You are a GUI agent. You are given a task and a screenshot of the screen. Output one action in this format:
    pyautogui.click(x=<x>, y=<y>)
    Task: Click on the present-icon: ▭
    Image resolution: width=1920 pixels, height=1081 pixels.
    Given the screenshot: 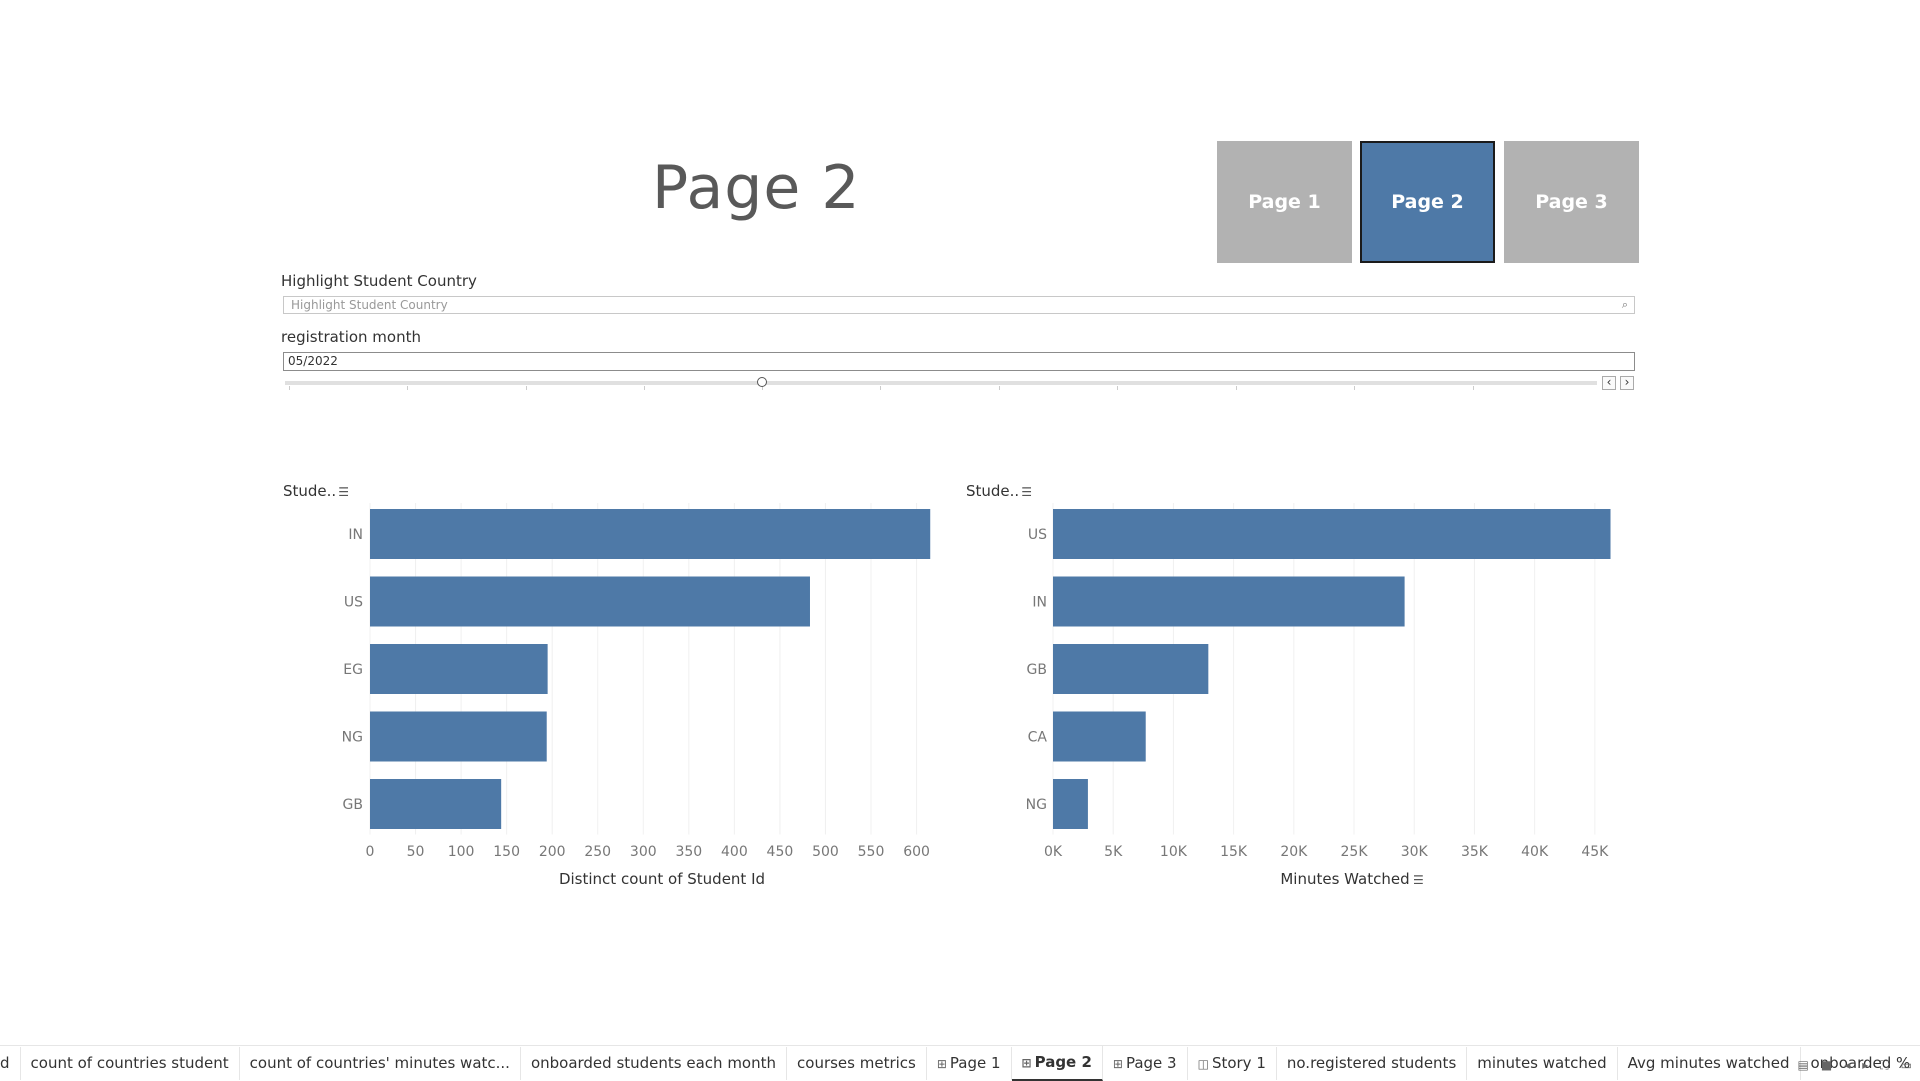 What is the action you would take?
    pyautogui.click(x=1906, y=1065)
    